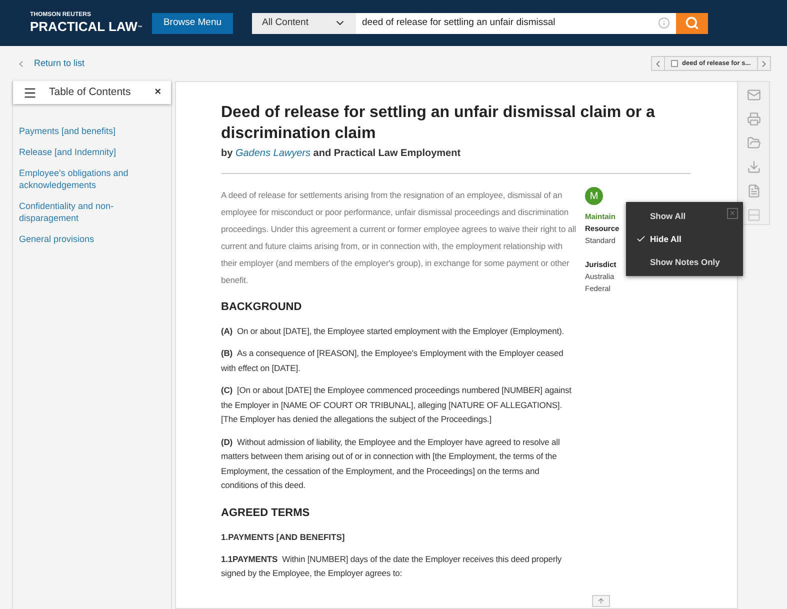  Describe the element at coordinates (92, 152) in the screenshot. I see `toc-link: Release [and Indemnity]` at that location.